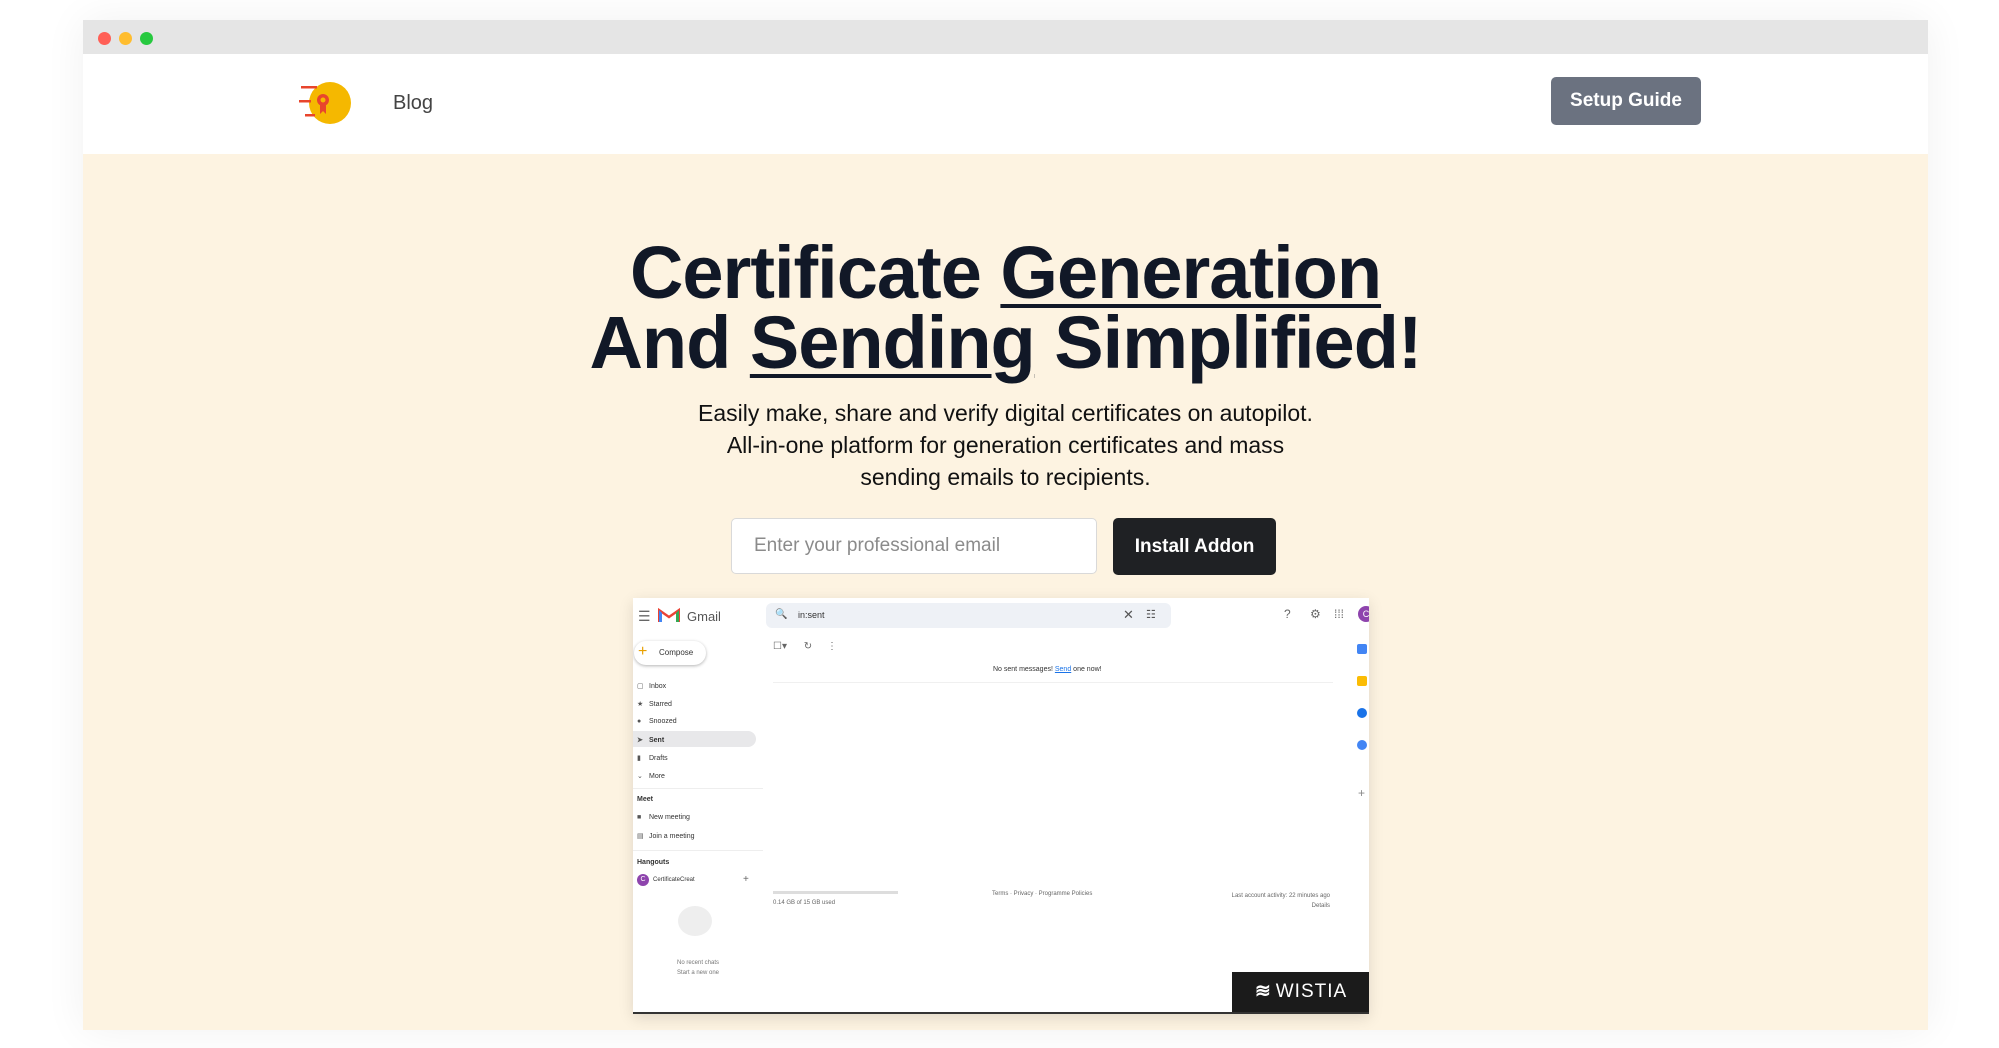  I want to click on no-sent-text: No sent messages!, so click(1024, 669).